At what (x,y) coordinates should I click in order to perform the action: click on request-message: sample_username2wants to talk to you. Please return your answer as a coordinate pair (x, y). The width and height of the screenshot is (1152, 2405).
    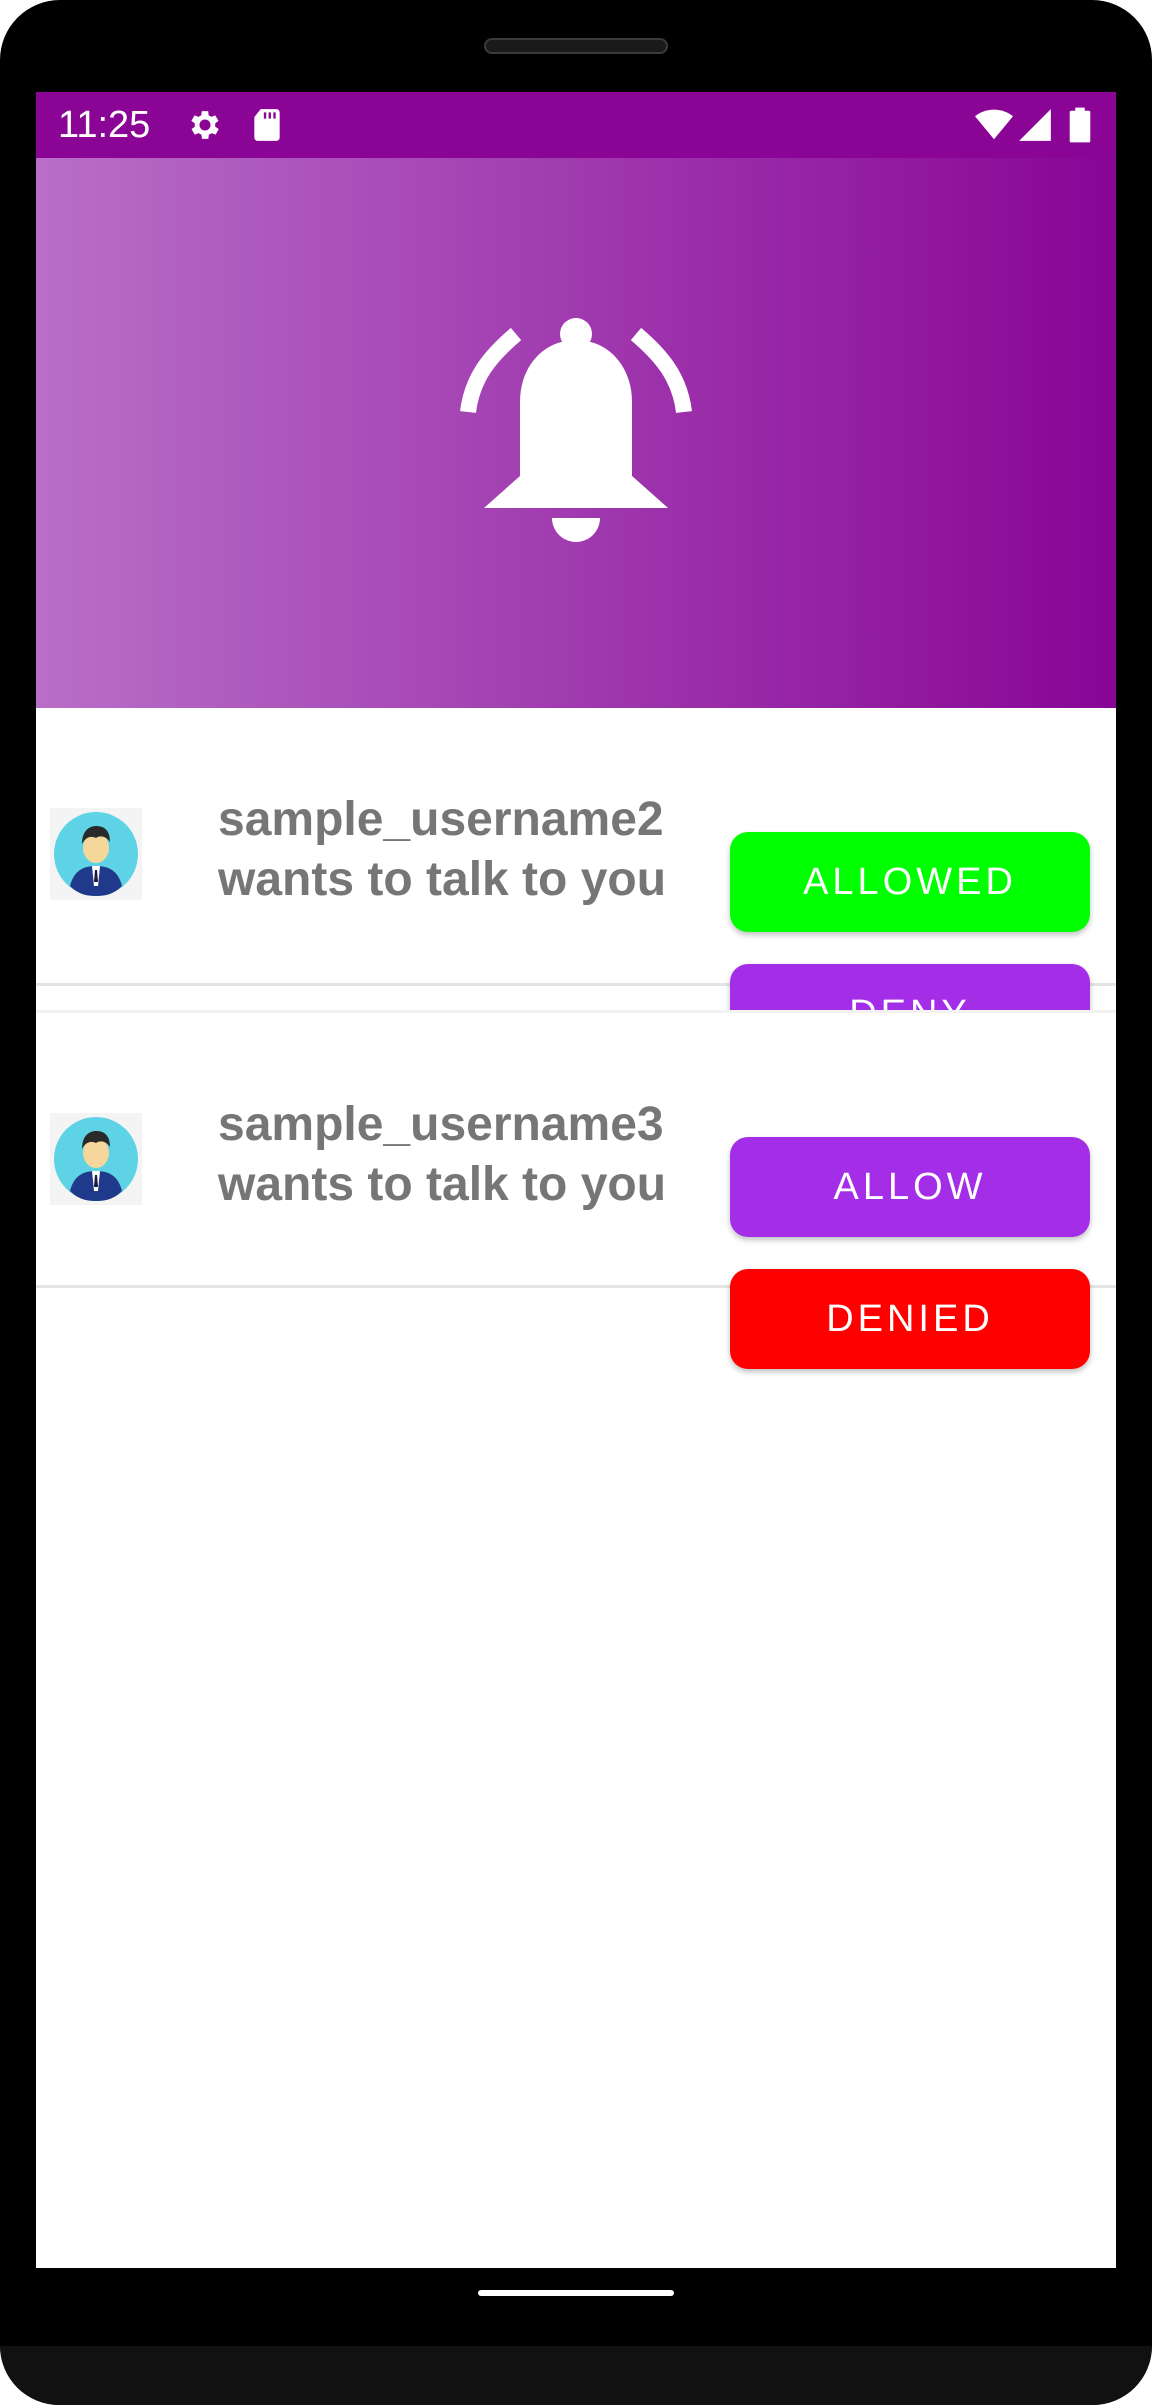
    Looking at the image, I should click on (478, 850).